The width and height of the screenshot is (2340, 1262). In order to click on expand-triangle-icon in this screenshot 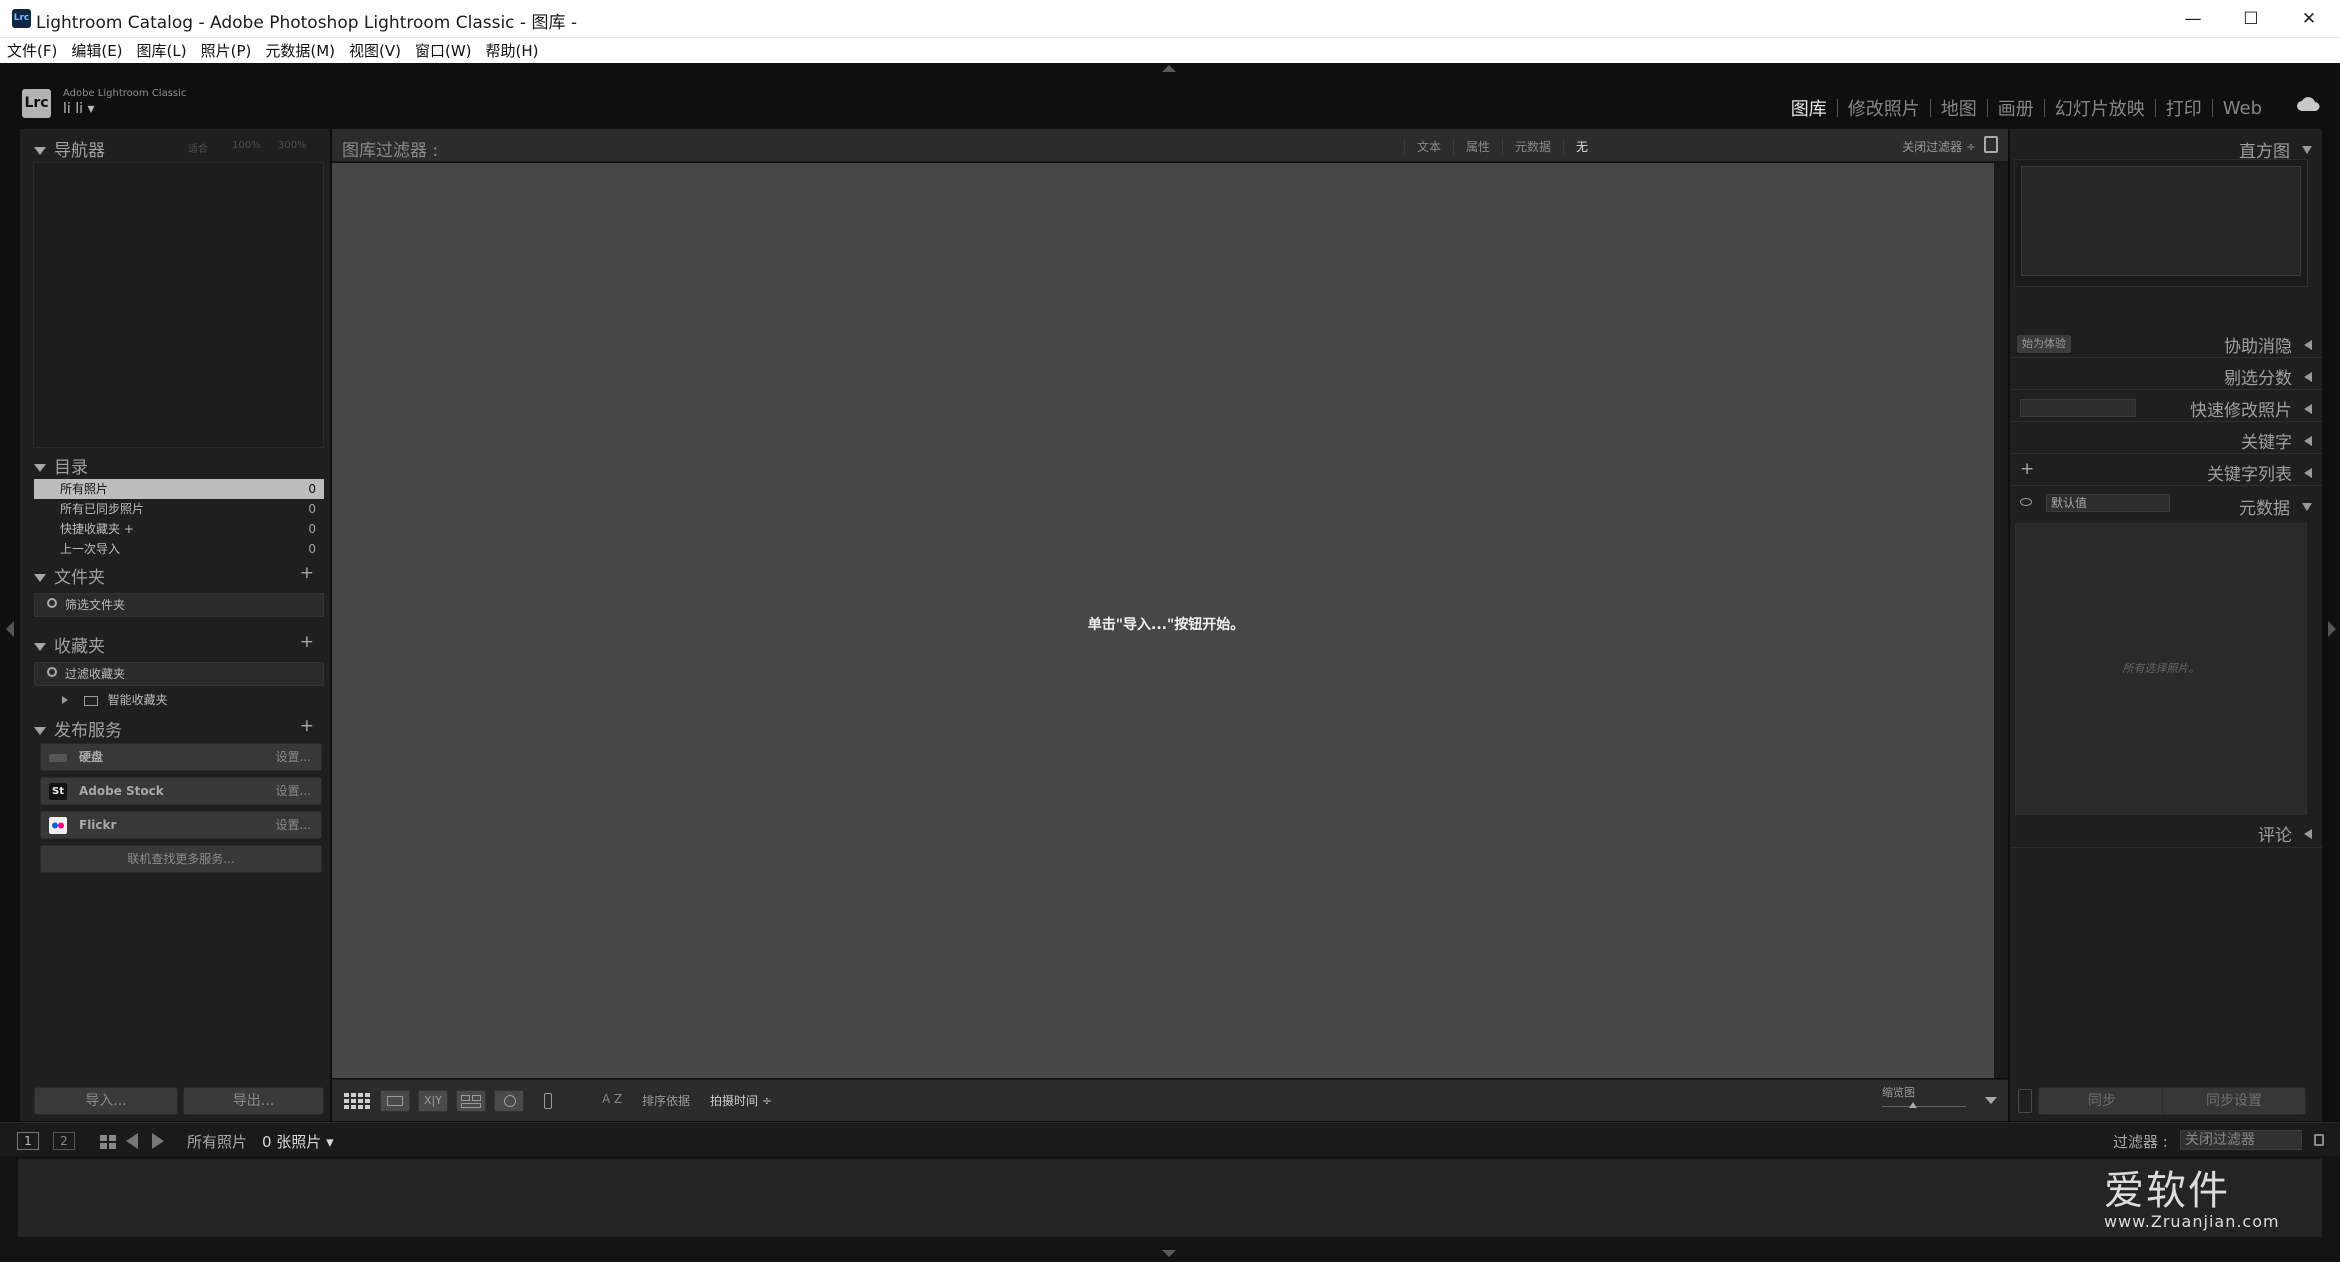, I will do `click(40, 578)`.